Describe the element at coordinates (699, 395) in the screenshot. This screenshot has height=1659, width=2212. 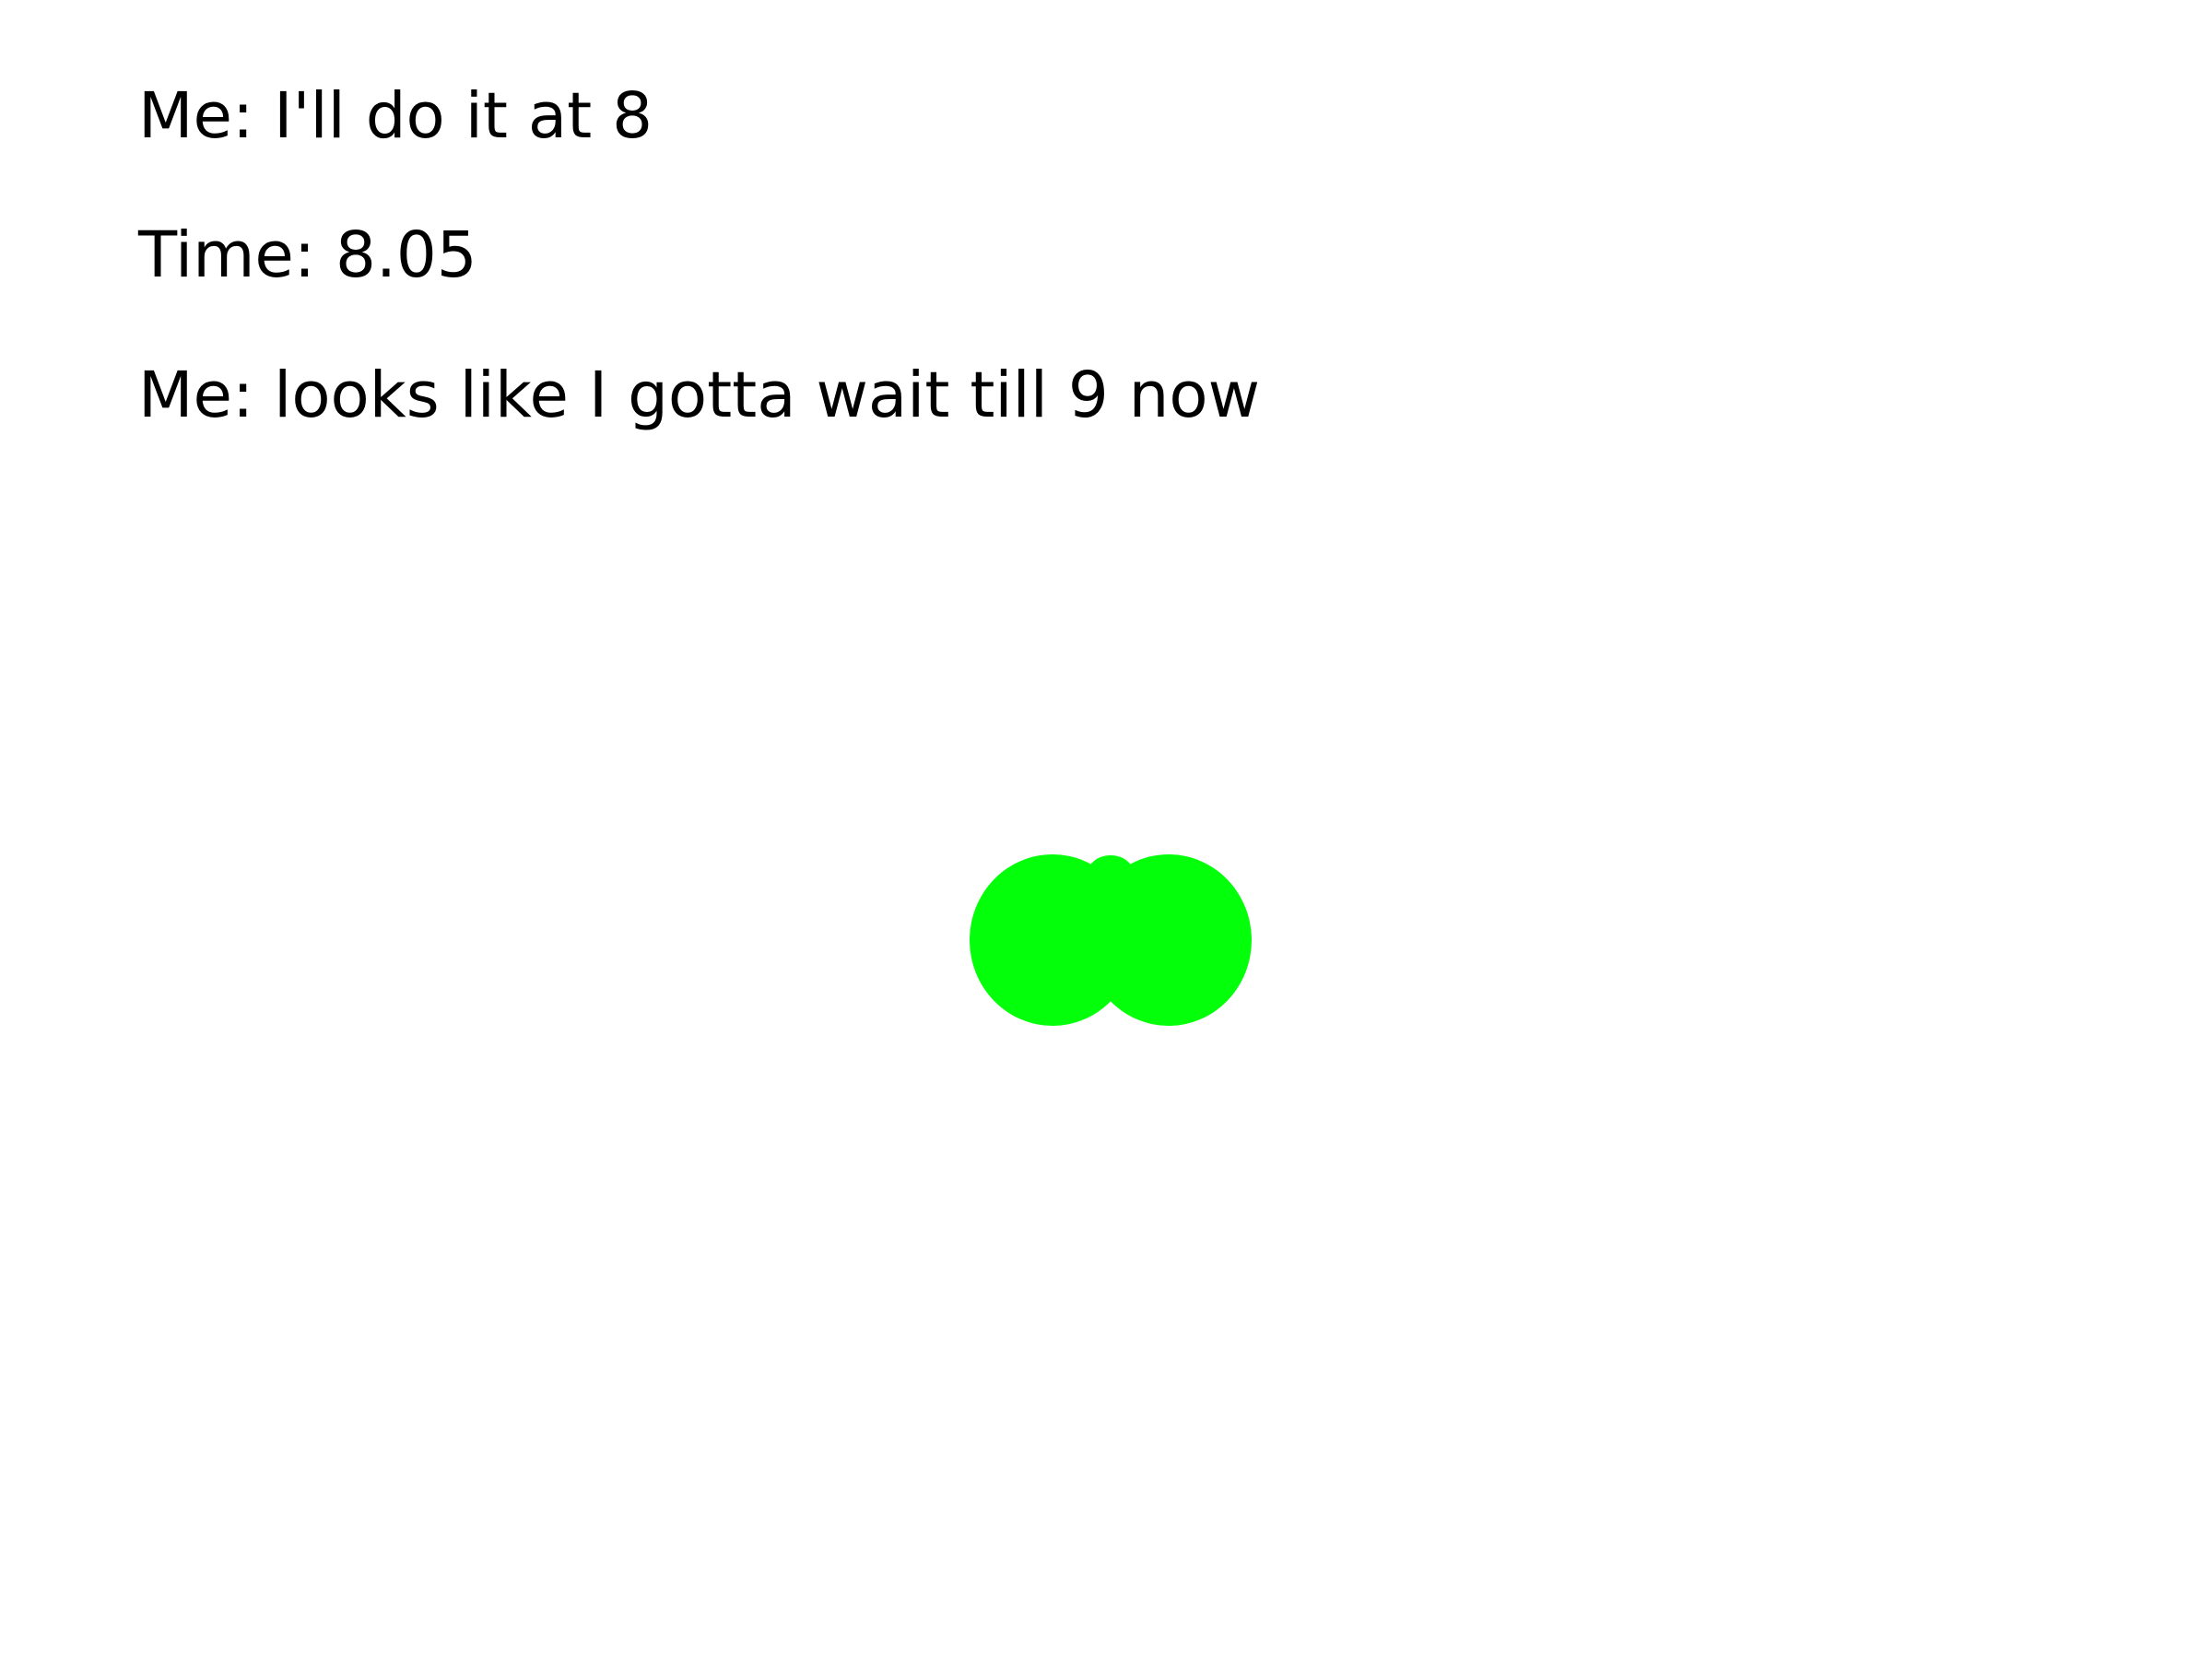
I see `caption-line-3: Me: looks like I gotta wait till 9 now` at that location.